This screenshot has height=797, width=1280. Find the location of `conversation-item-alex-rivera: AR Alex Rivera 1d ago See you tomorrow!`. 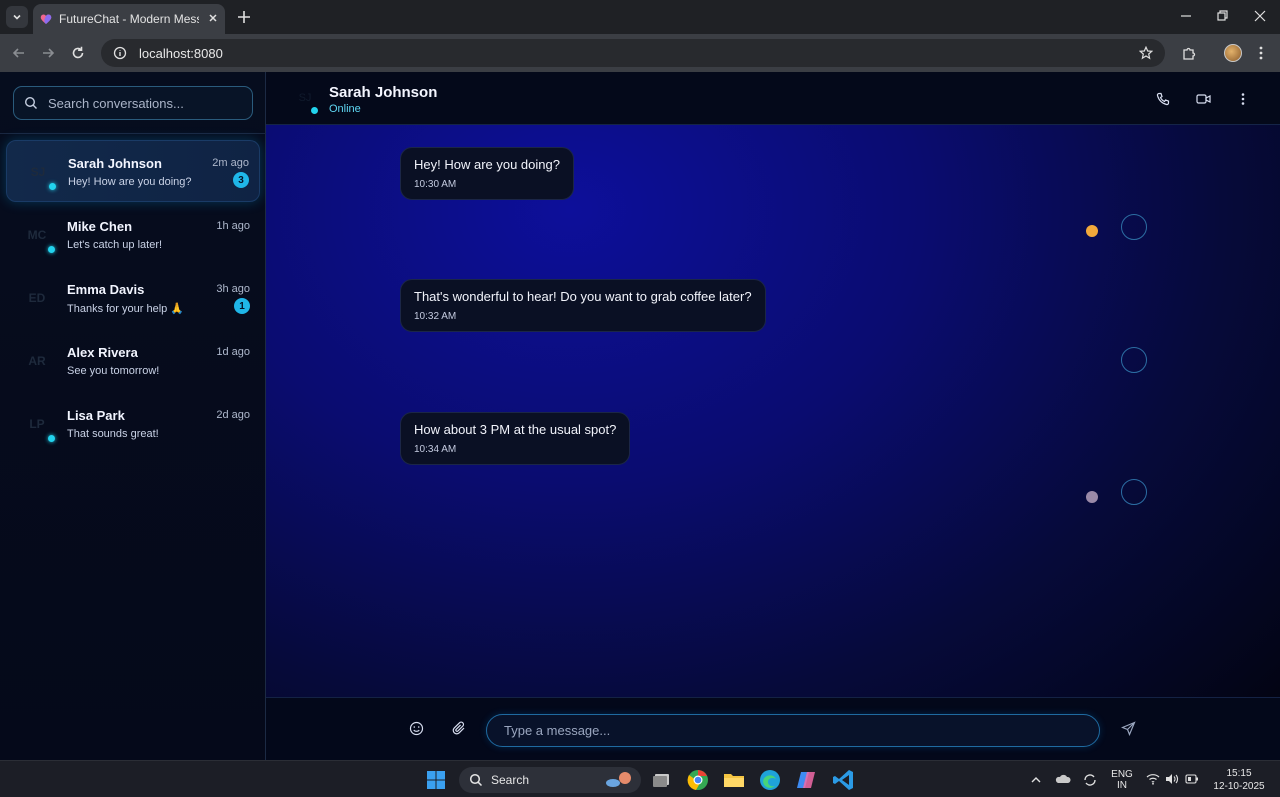

conversation-item-alex-rivera: AR Alex Rivera 1d ago See you tomorrow! is located at coordinates (133, 361).